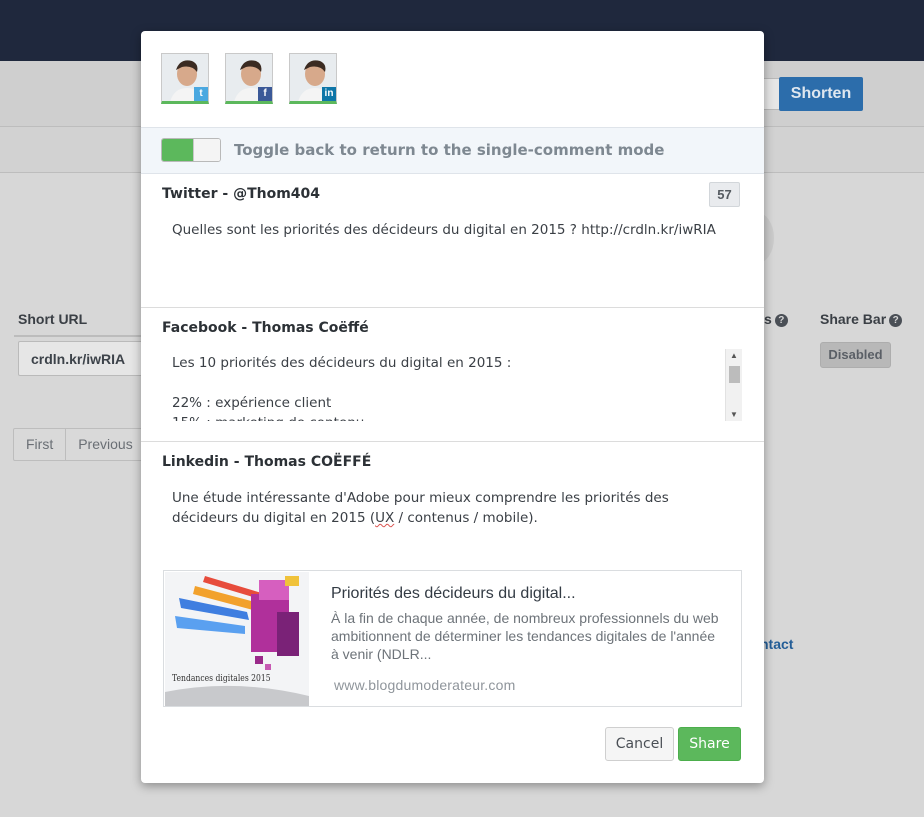  What do you see at coordinates (855, 355) in the screenshot?
I see `share-bar-status-badge: Disabled` at bounding box center [855, 355].